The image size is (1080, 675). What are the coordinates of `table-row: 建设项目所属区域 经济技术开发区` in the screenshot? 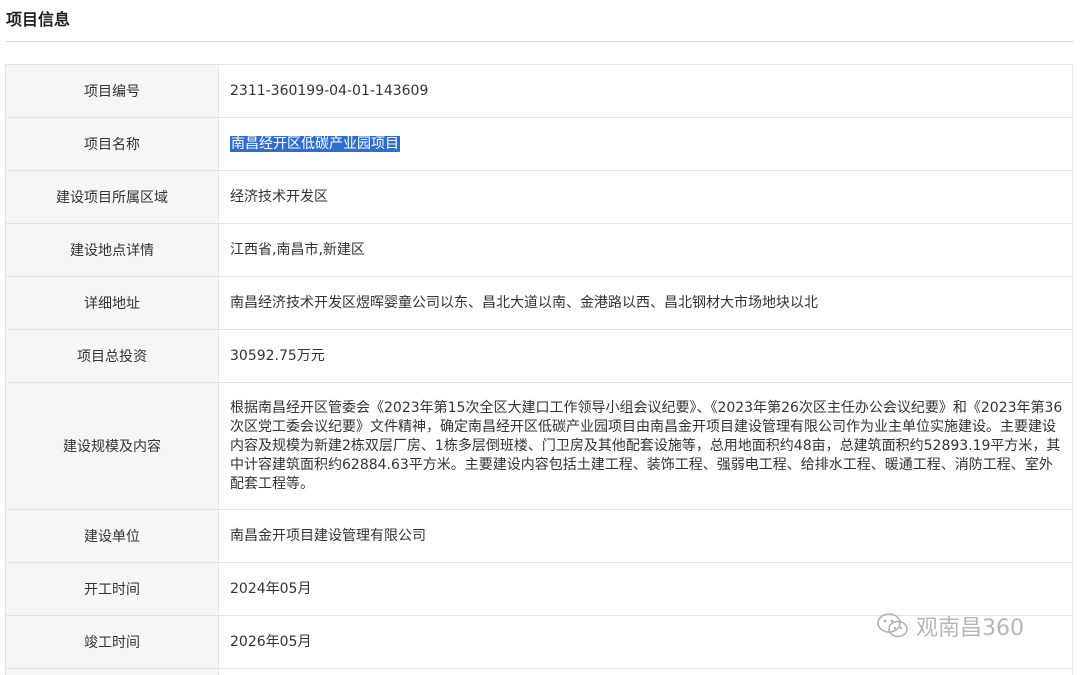 It's located at (539, 197).